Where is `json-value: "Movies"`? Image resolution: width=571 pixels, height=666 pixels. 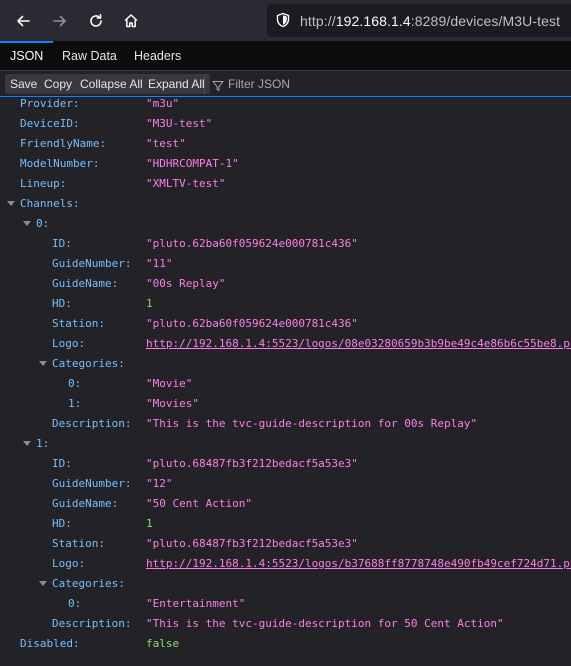 json-value: "Movies" is located at coordinates (172, 403).